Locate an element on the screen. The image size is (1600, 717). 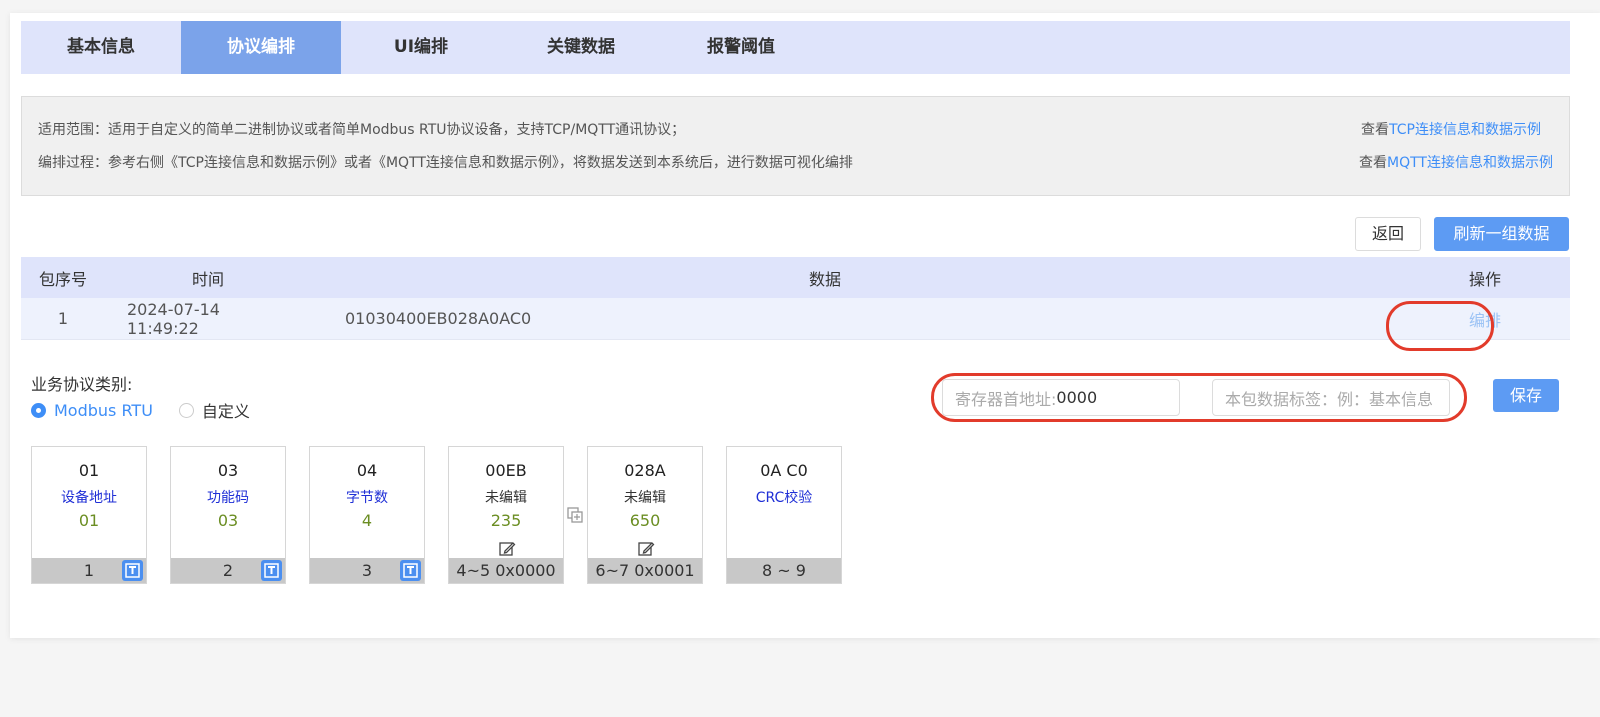
row-seq: 1 is located at coordinates (63, 318).